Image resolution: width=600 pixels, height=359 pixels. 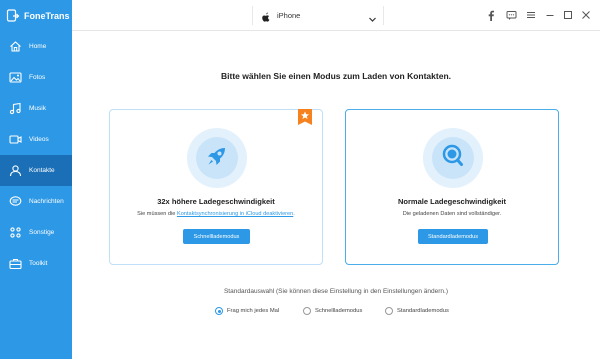 I want to click on sidebar-item-label: Videos, so click(x=39, y=139).